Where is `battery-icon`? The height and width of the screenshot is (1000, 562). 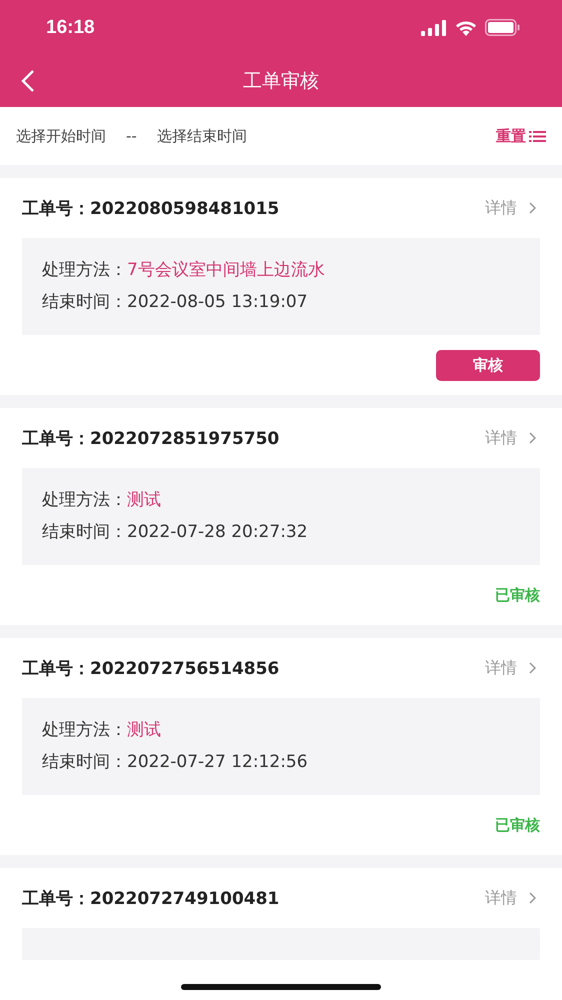 battery-icon is located at coordinates (502, 27).